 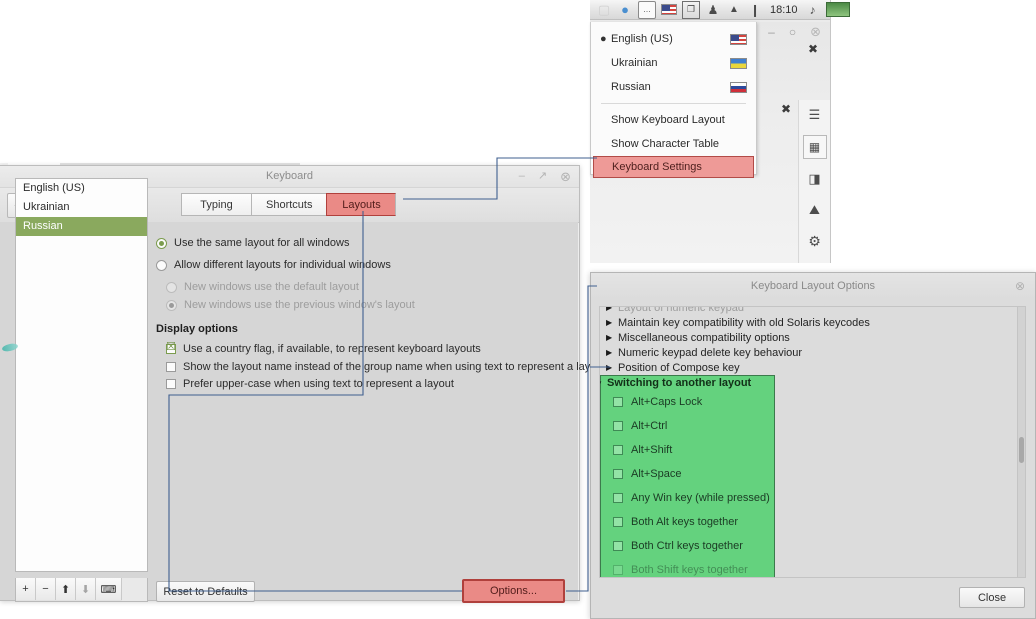 What do you see at coordinates (205, 591) in the screenshot?
I see `reset-to-defaults-button: Reset to Defaults` at bounding box center [205, 591].